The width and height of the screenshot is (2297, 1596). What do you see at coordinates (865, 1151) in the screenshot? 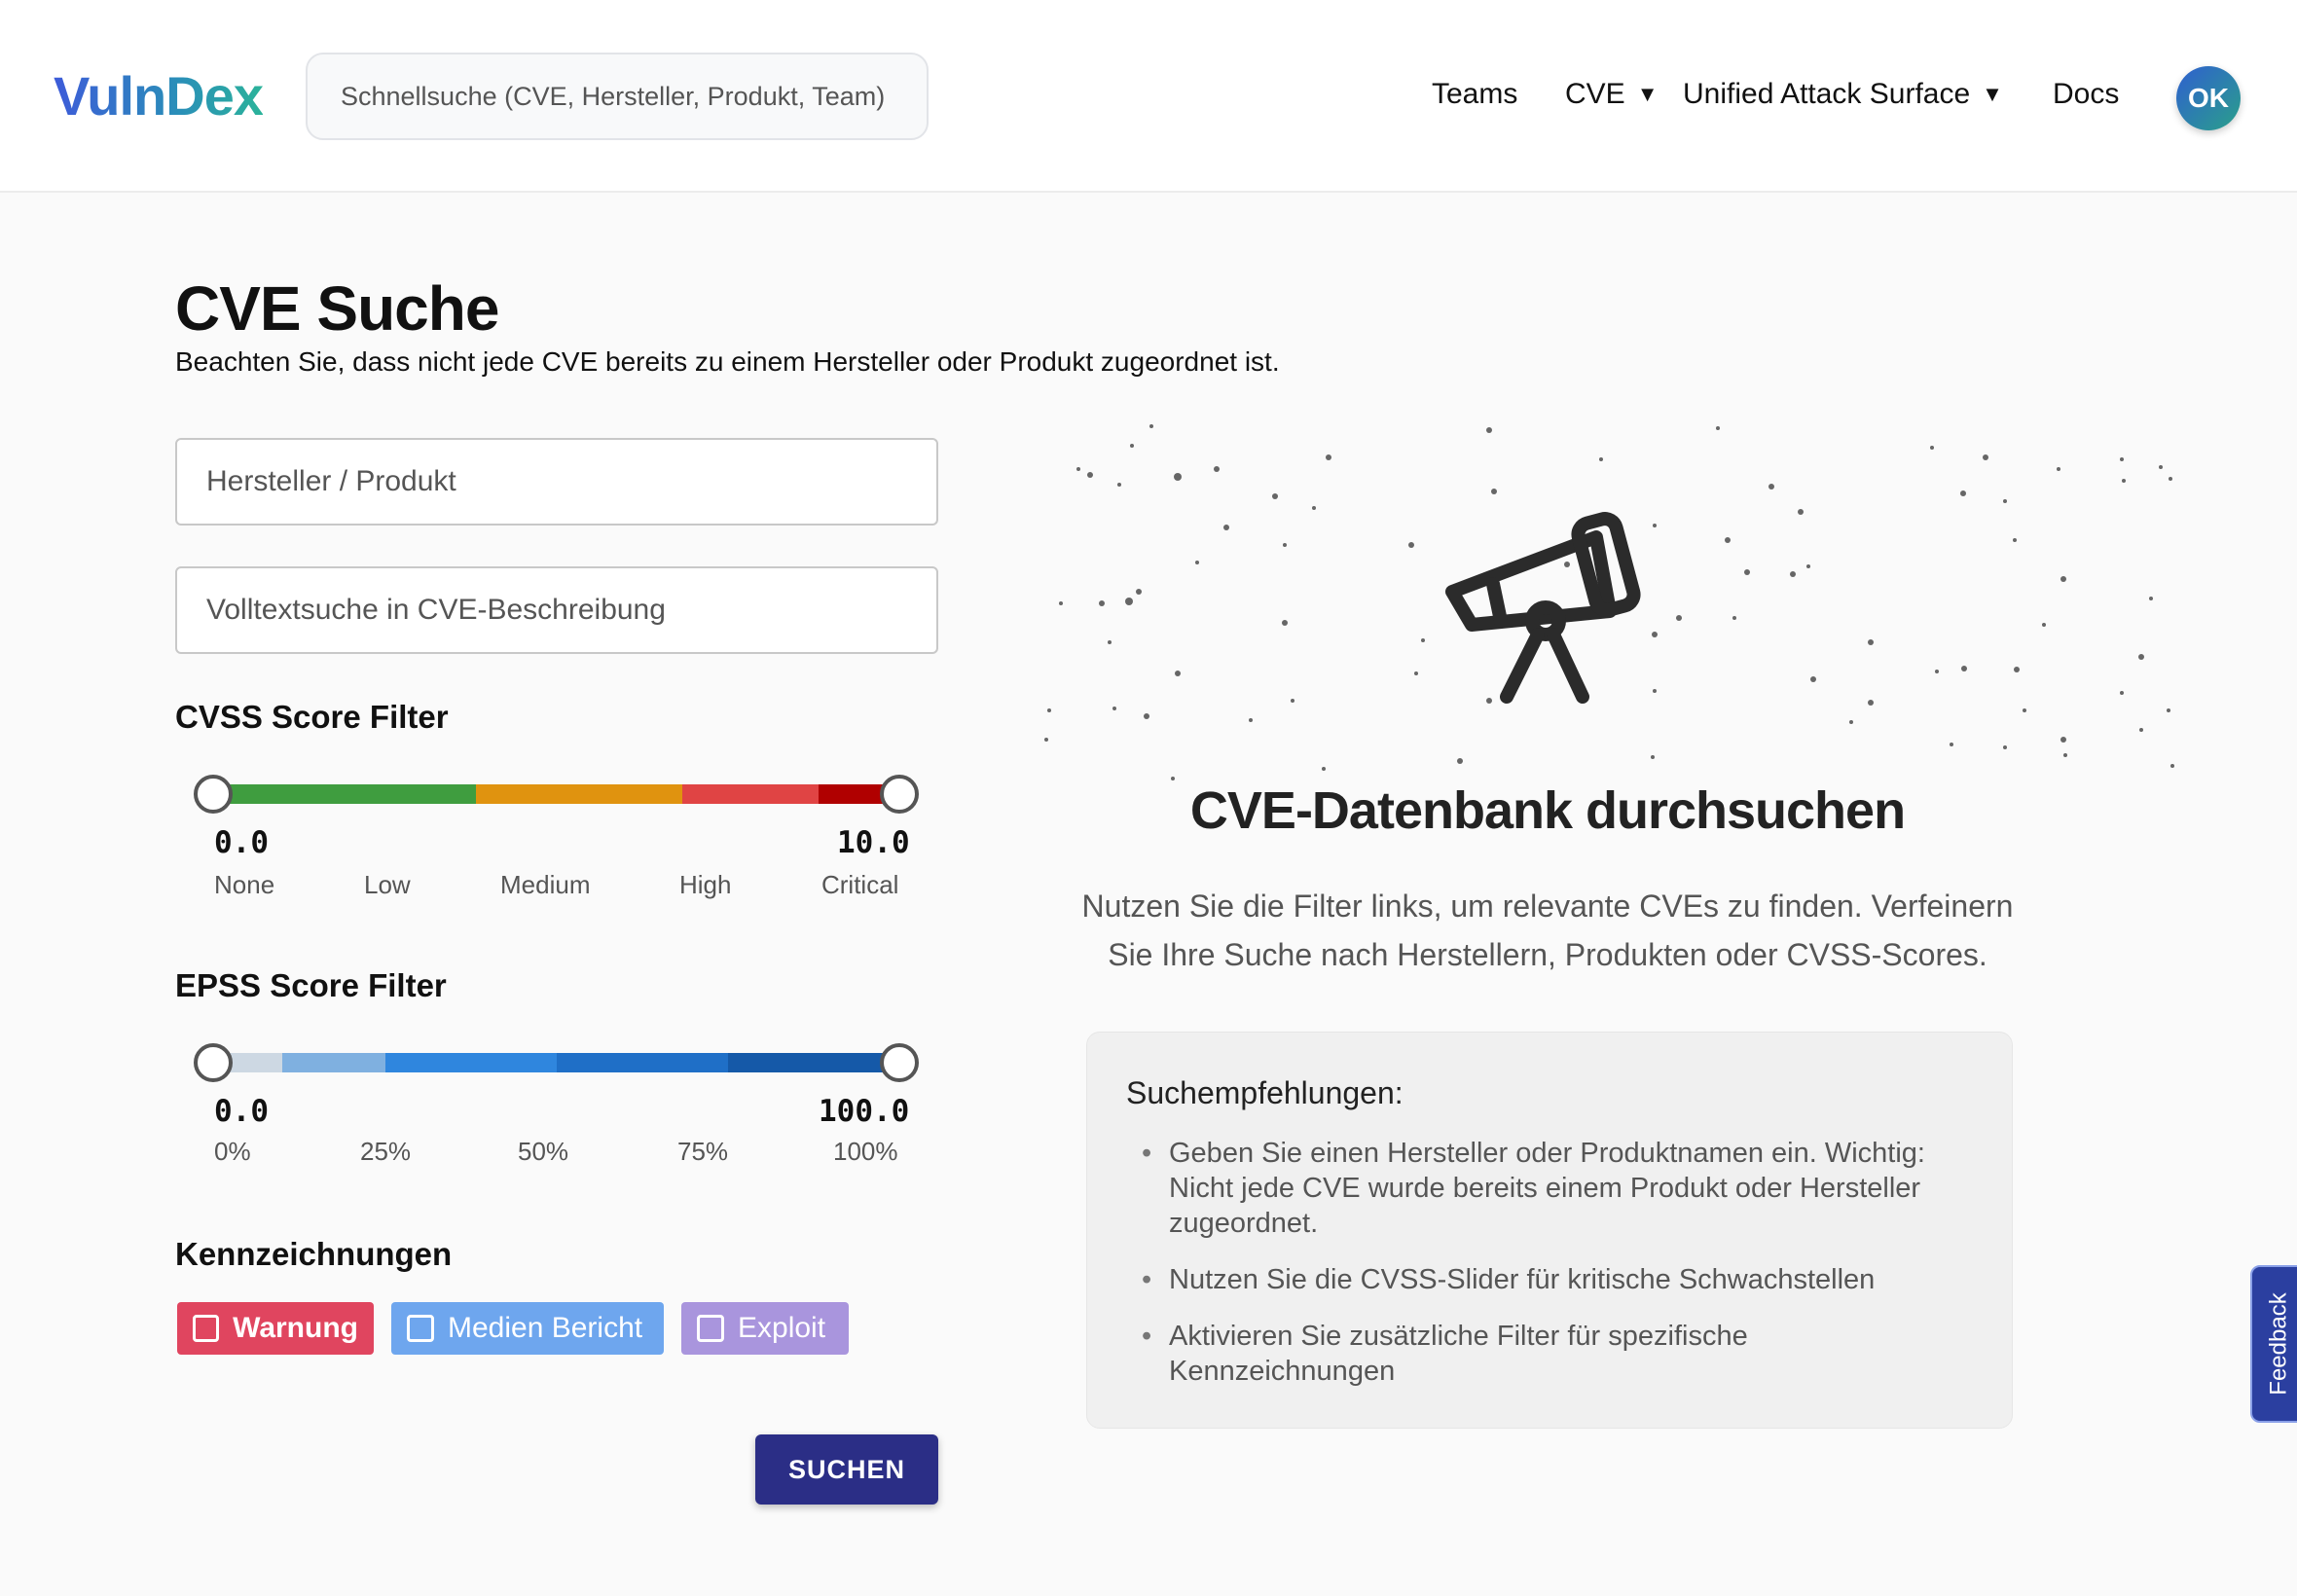
I see `epss-tick-label: 100%` at bounding box center [865, 1151].